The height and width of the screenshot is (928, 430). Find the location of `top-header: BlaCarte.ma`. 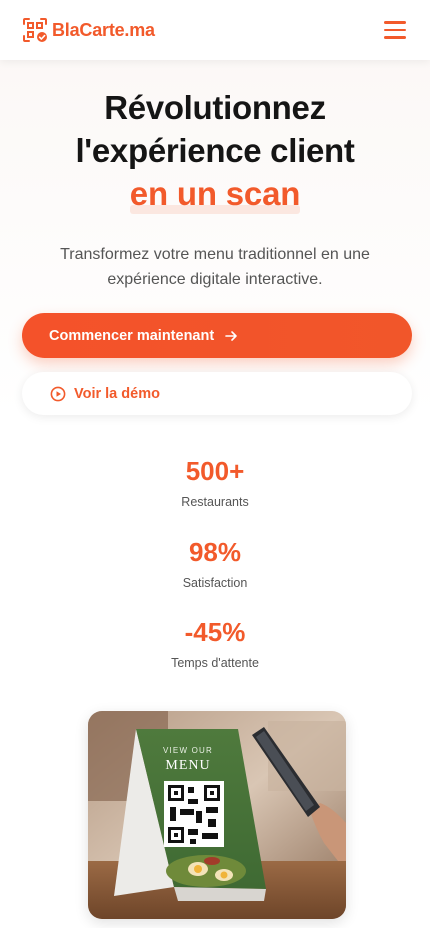

top-header: BlaCarte.ma is located at coordinates (215, 30).